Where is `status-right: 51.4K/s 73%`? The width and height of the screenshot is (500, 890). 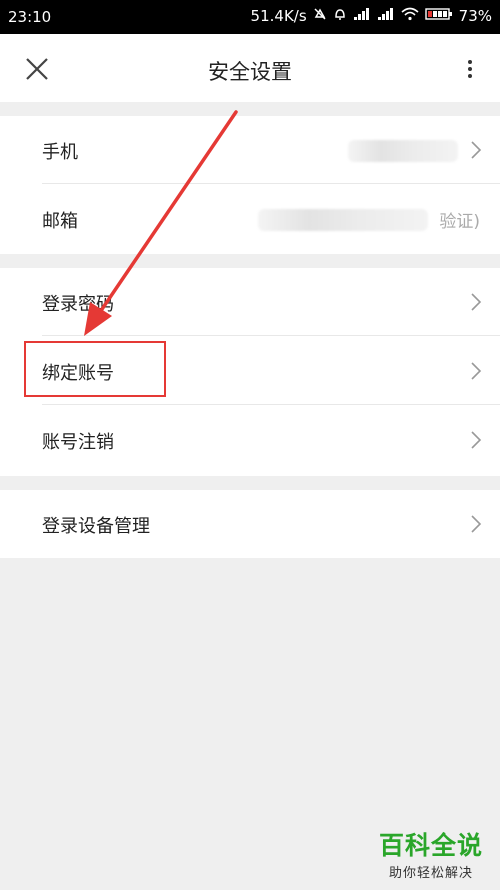
status-right: 51.4K/s 73% is located at coordinates (371, 16).